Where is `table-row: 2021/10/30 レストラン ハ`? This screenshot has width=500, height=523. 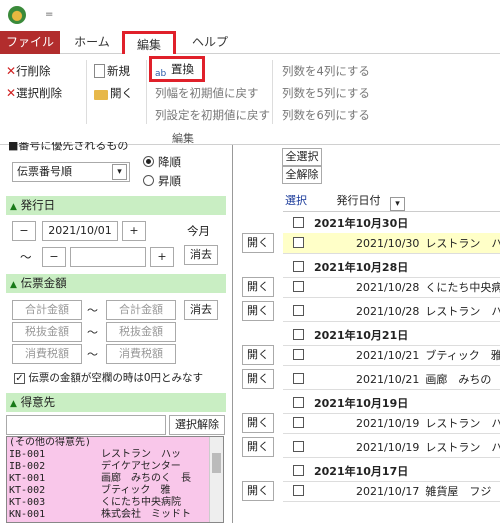
table-row: 2021/10/30 レストラン ハ is located at coordinates (391, 243).